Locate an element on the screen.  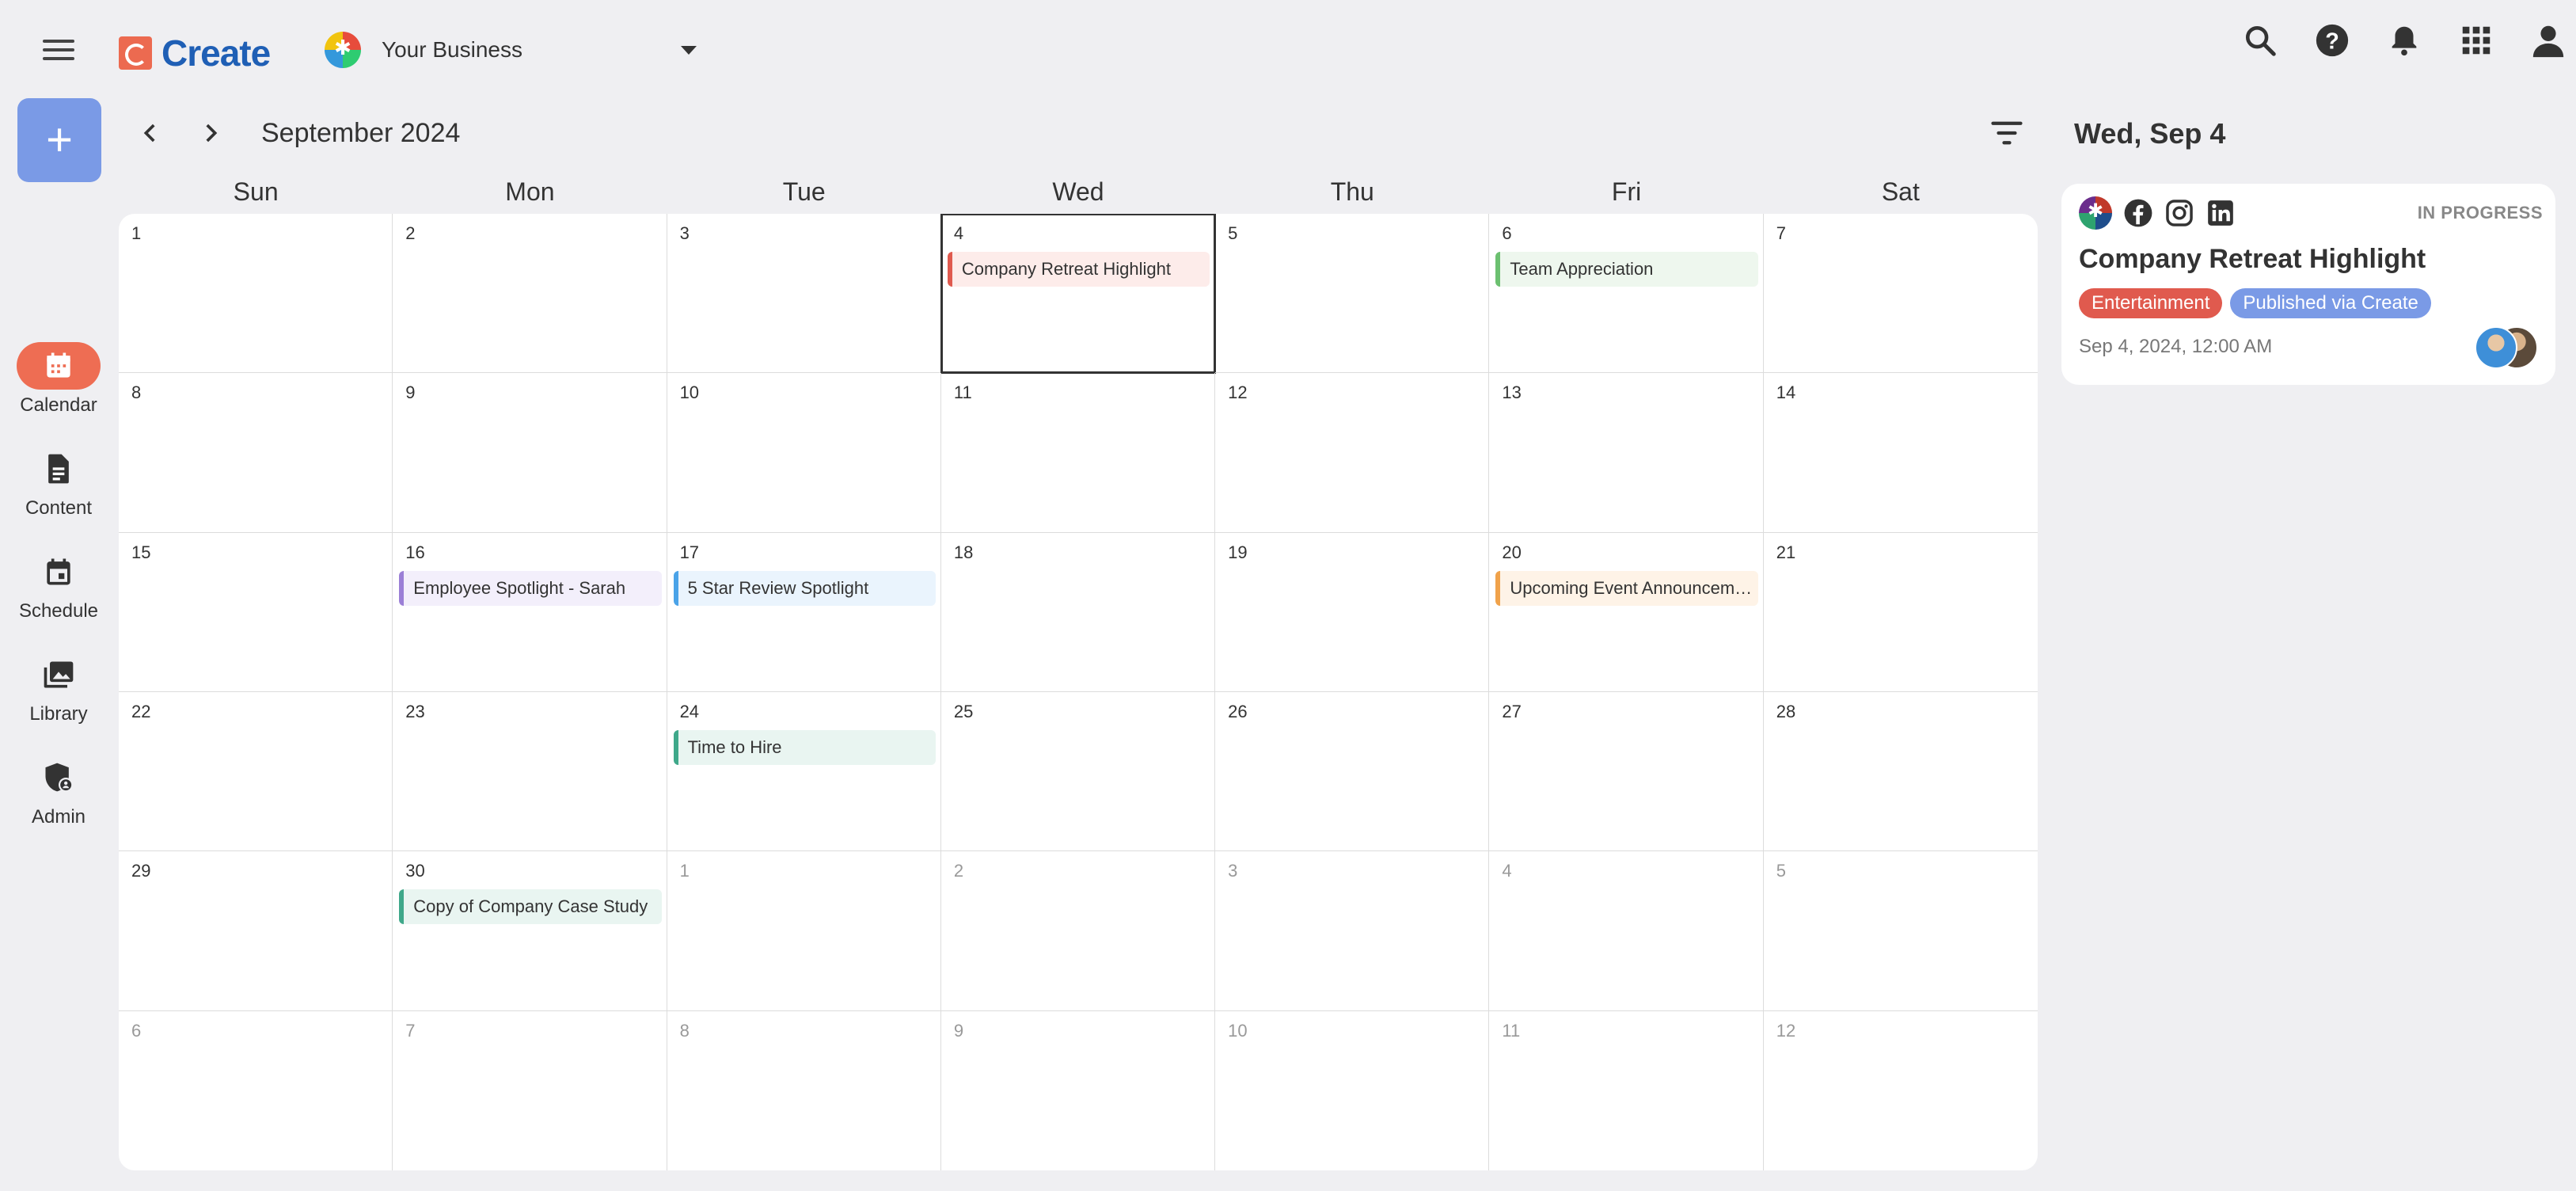
calendar-event: Time to Hire is located at coordinates (804, 747).